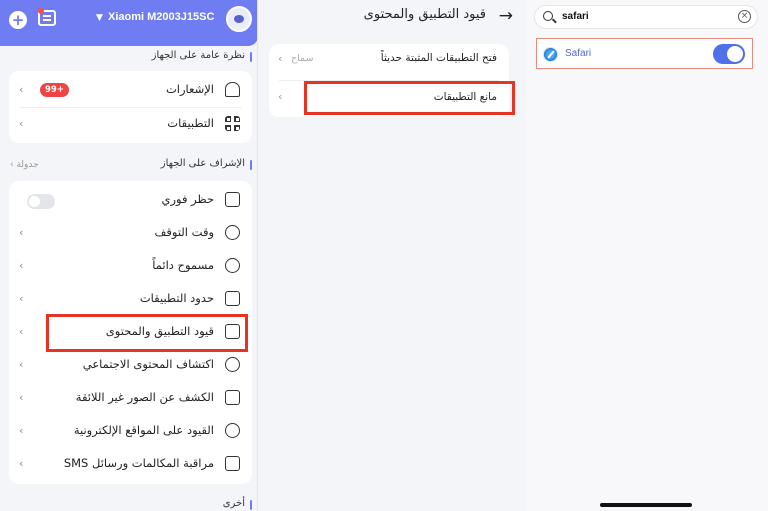  What do you see at coordinates (302, 58) in the screenshot?
I see `row-value: سماح` at bounding box center [302, 58].